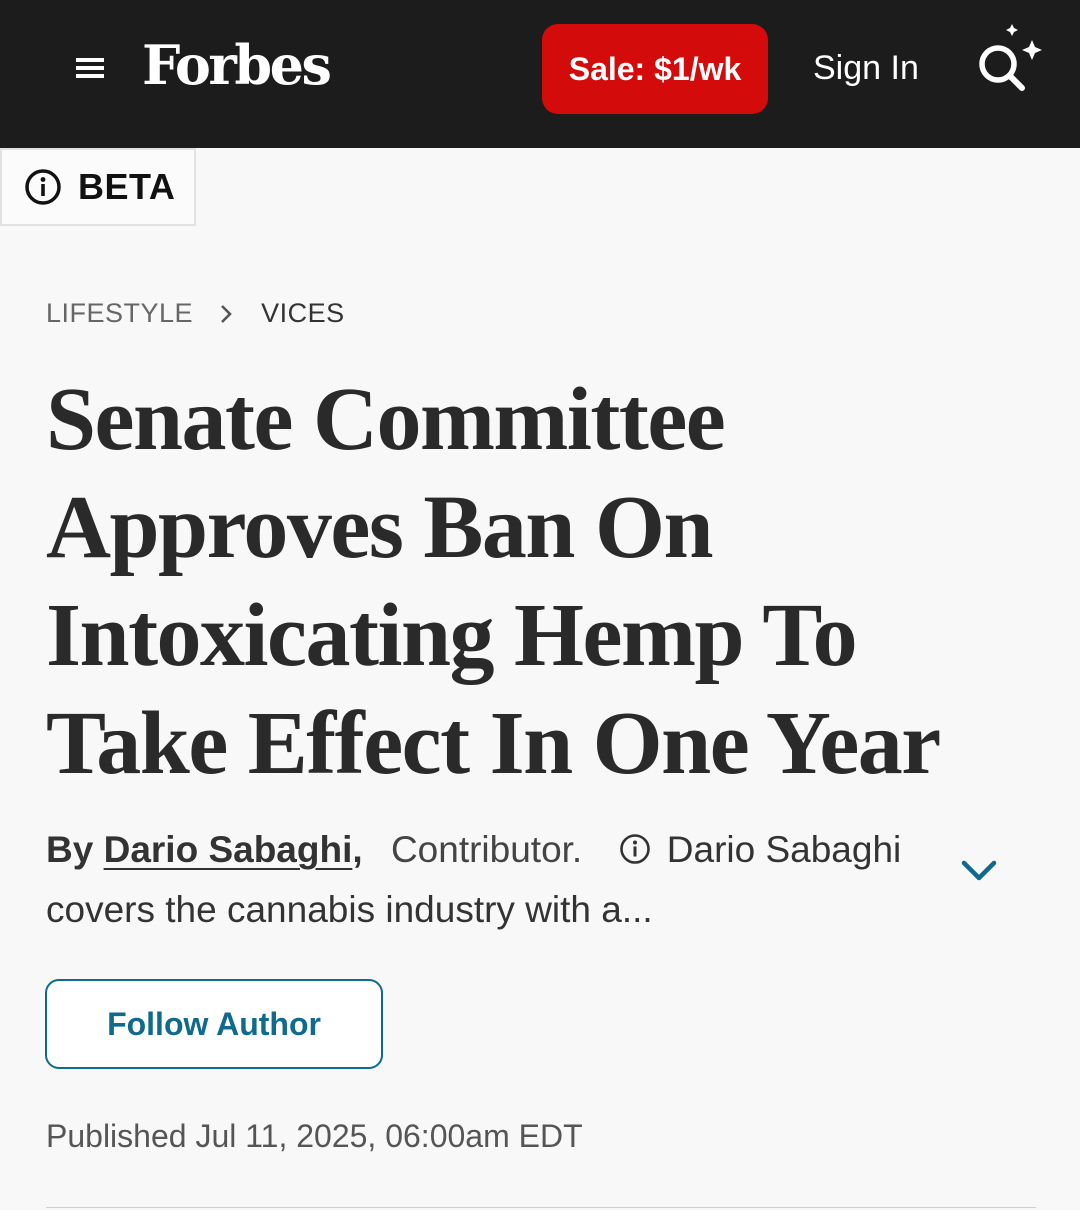 This screenshot has height=1210, width=1080. What do you see at coordinates (357, 849) in the screenshot?
I see `byline-comma: ,` at bounding box center [357, 849].